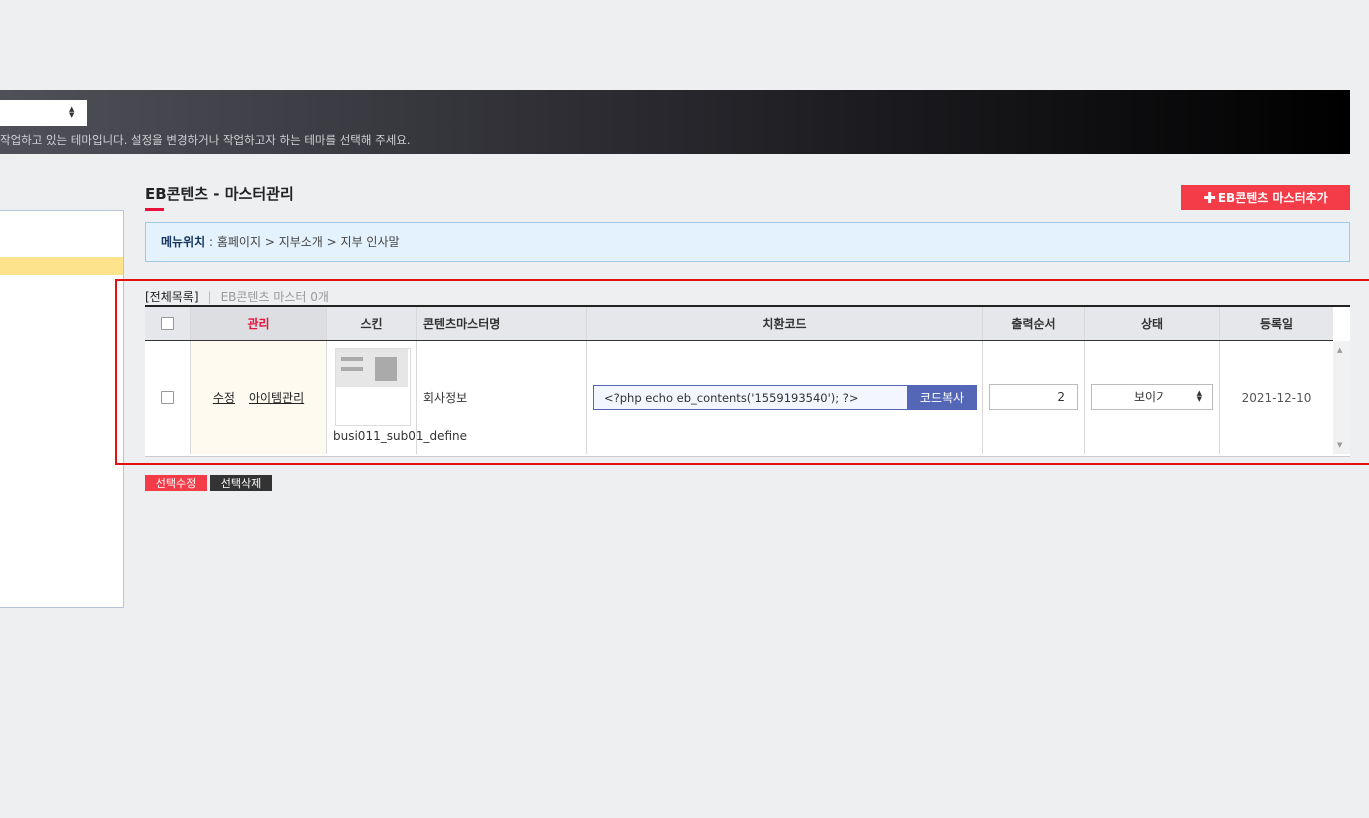  Describe the element at coordinates (373, 387) in the screenshot. I see `skin-thumbnail` at that location.